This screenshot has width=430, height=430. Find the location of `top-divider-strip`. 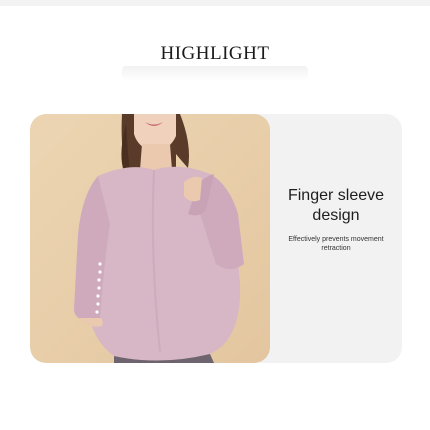

top-divider-strip is located at coordinates (215, 3).